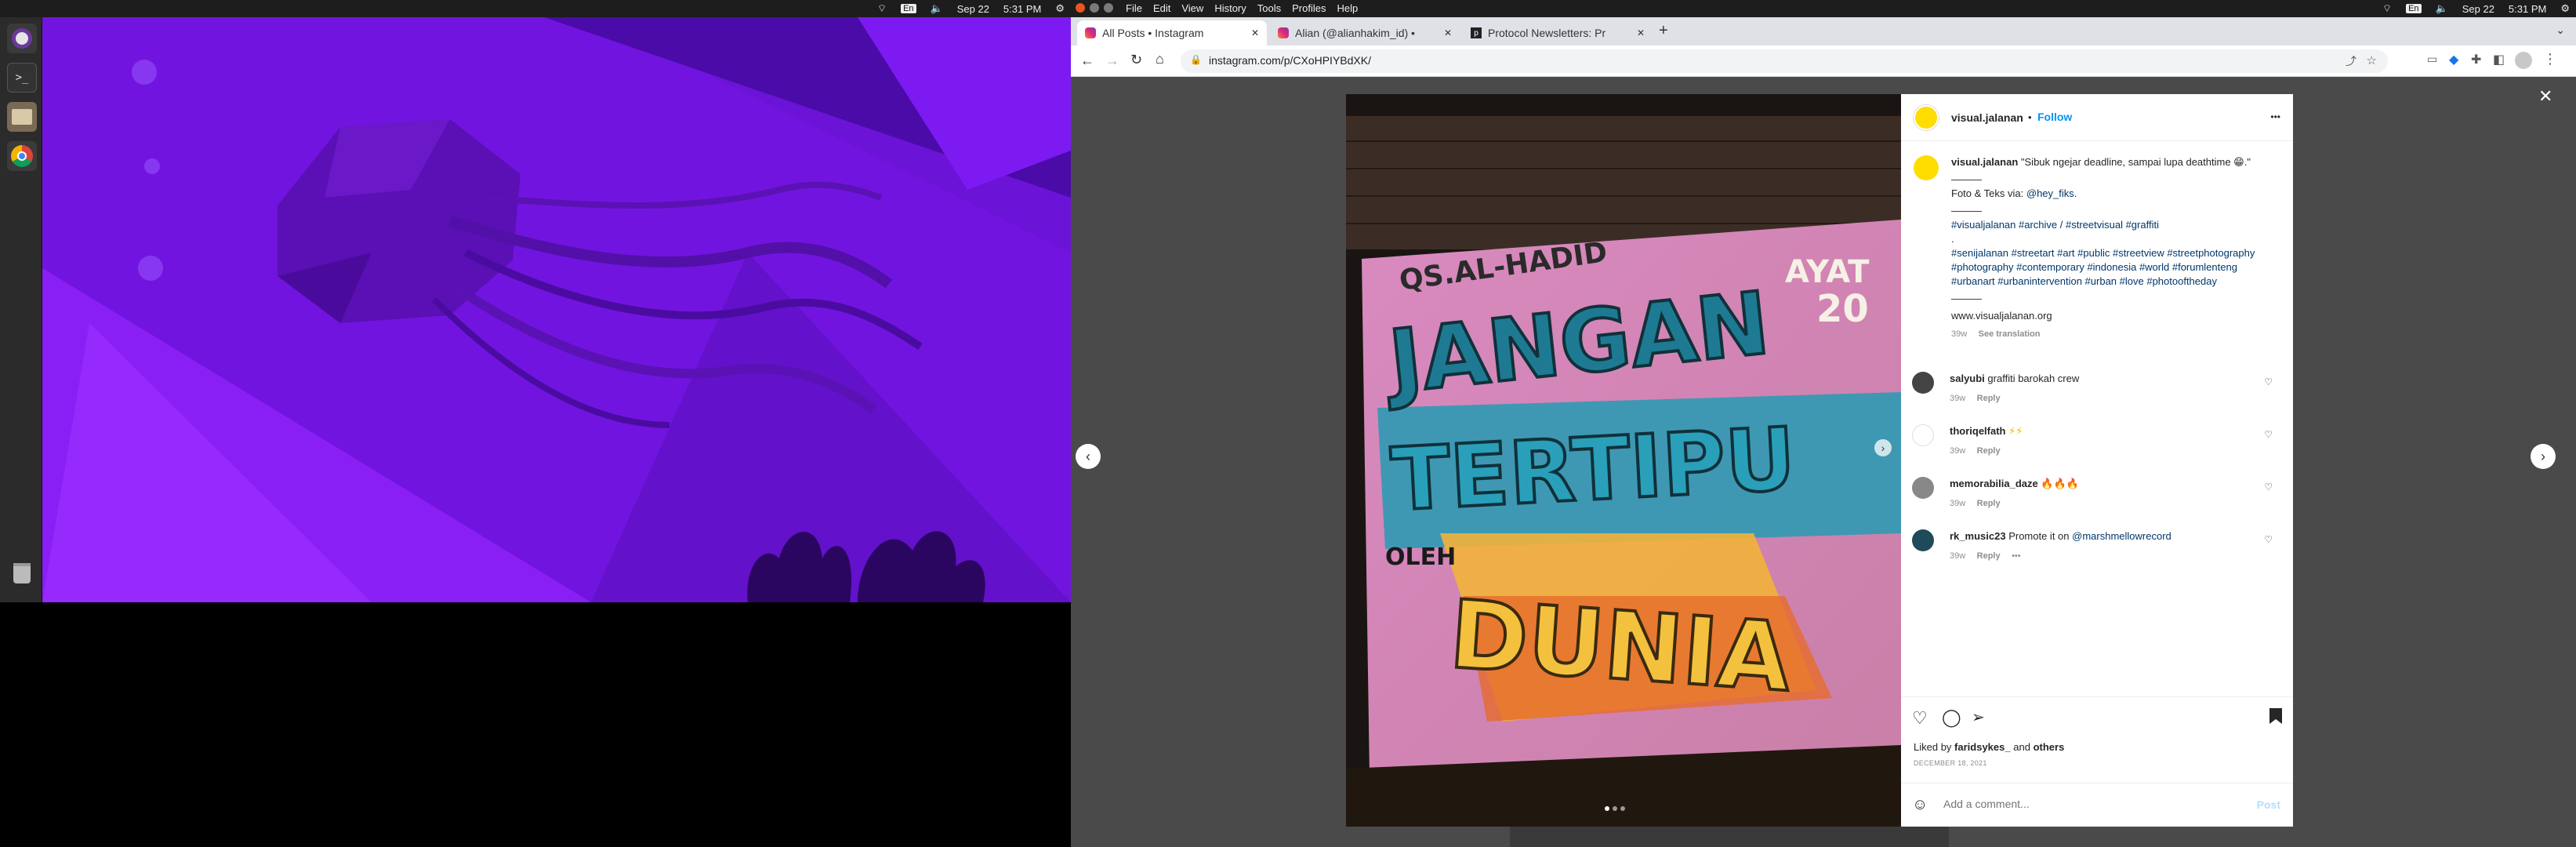 The width and height of the screenshot is (2576, 847). What do you see at coordinates (2275, 117) in the screenshot?
I see `post-options-icon: •••` at bounding box center [2275, 117].